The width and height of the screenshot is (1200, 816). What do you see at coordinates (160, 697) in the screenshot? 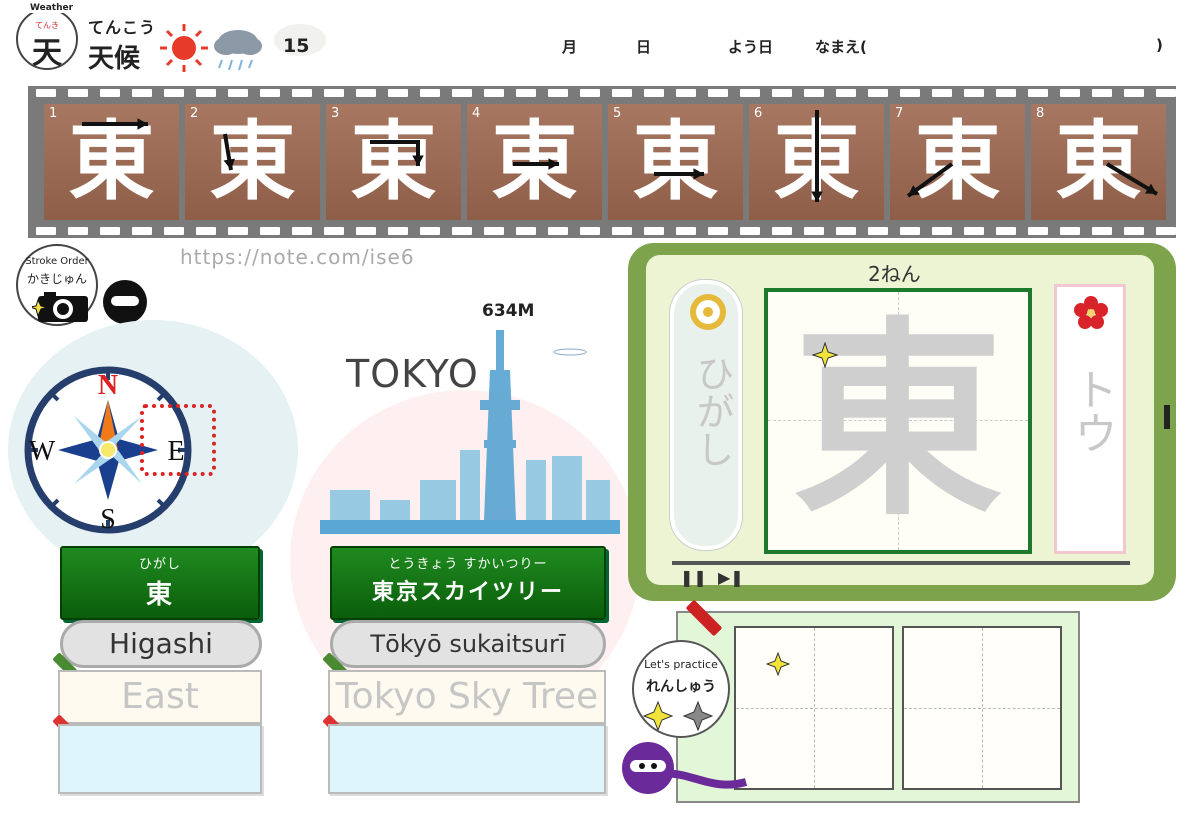
I see `word1-english: East` at bounding box center [160, 697].